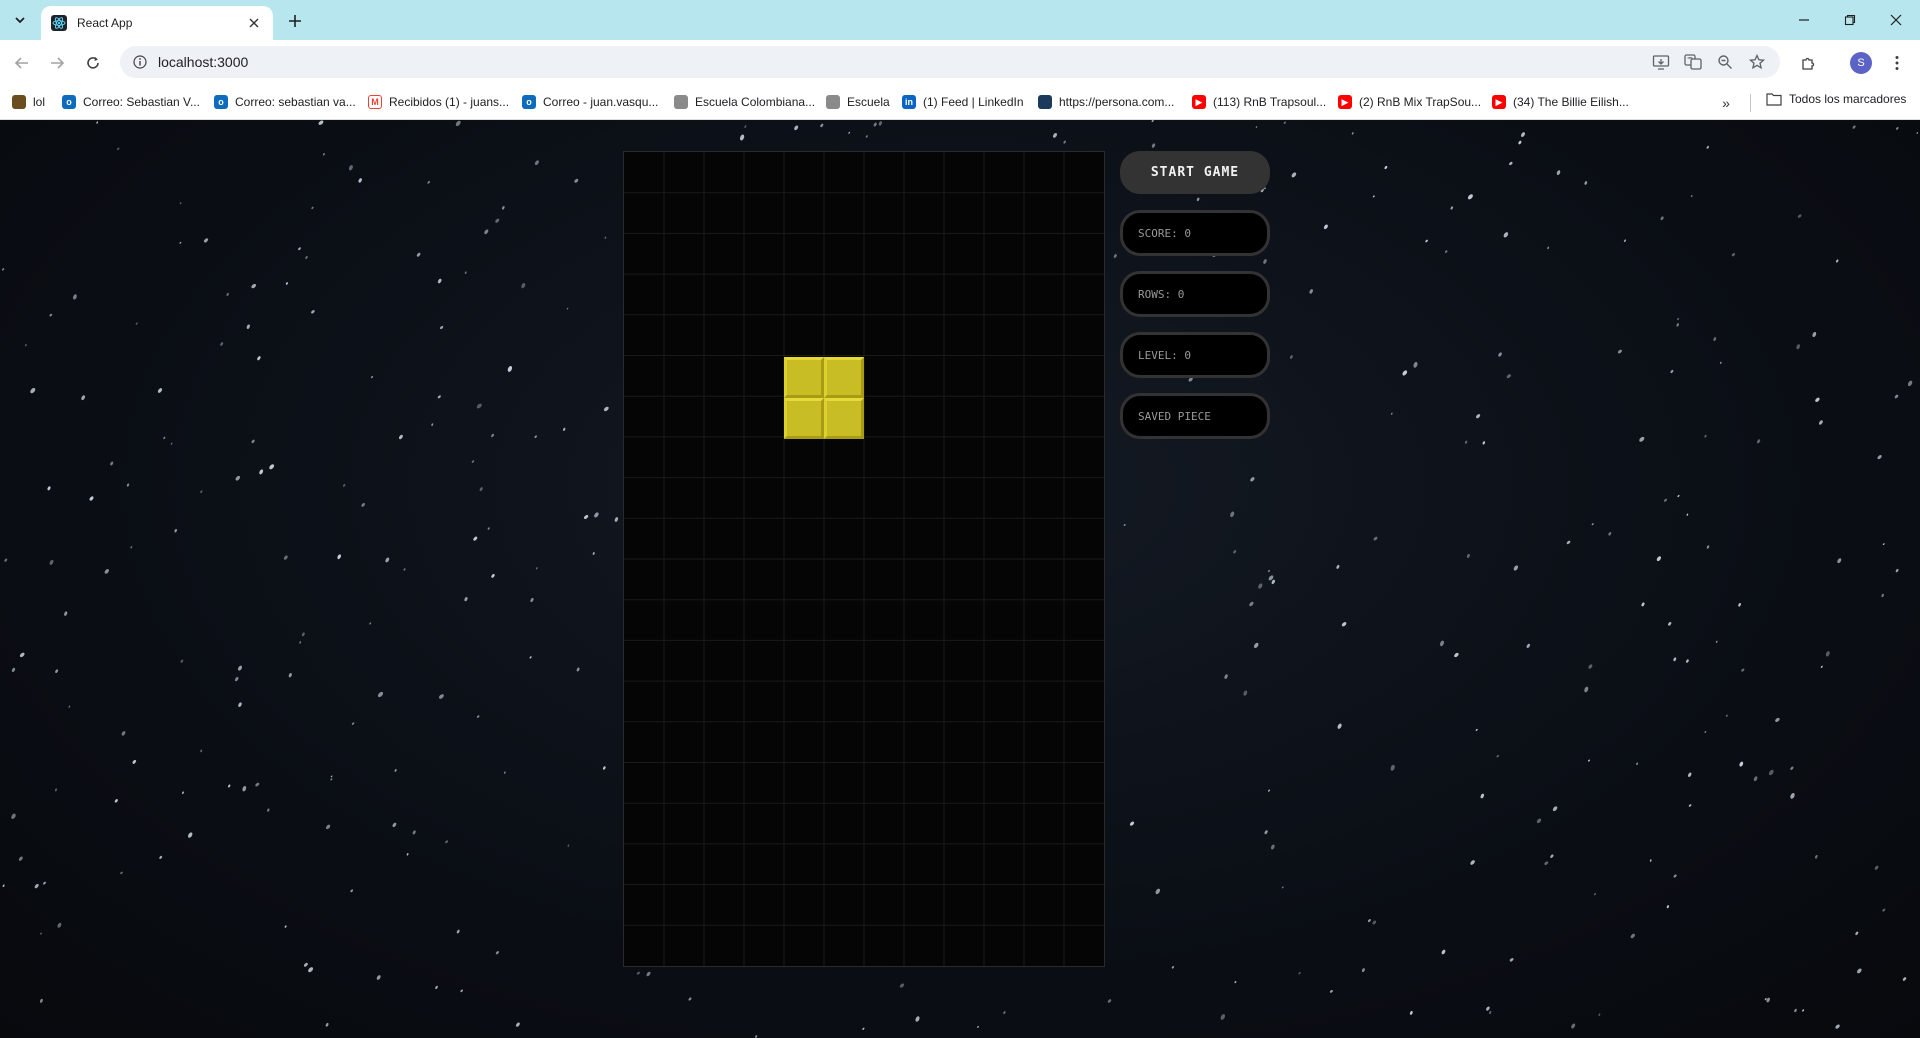 This screenshot has height=1038, width=1920. Describe the element at coordinates (909, 102) in the screenshot. I see `linkedin-icon: in` at that location.